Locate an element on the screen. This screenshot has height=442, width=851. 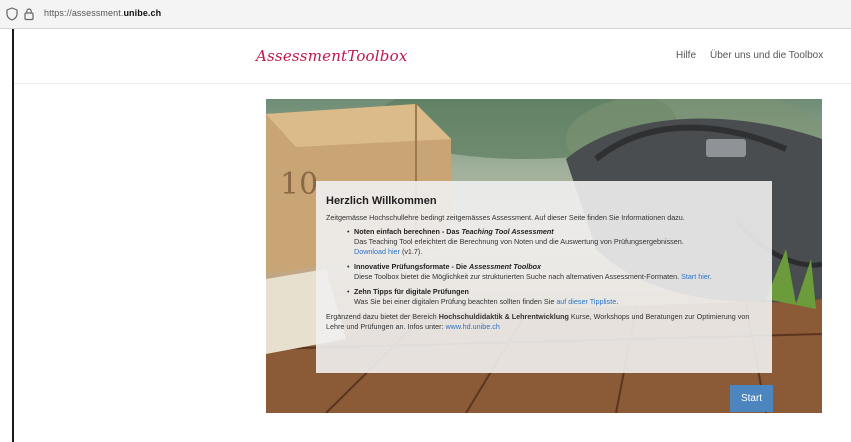
start-here-link: Start hier is located at coordinates (695, 276).